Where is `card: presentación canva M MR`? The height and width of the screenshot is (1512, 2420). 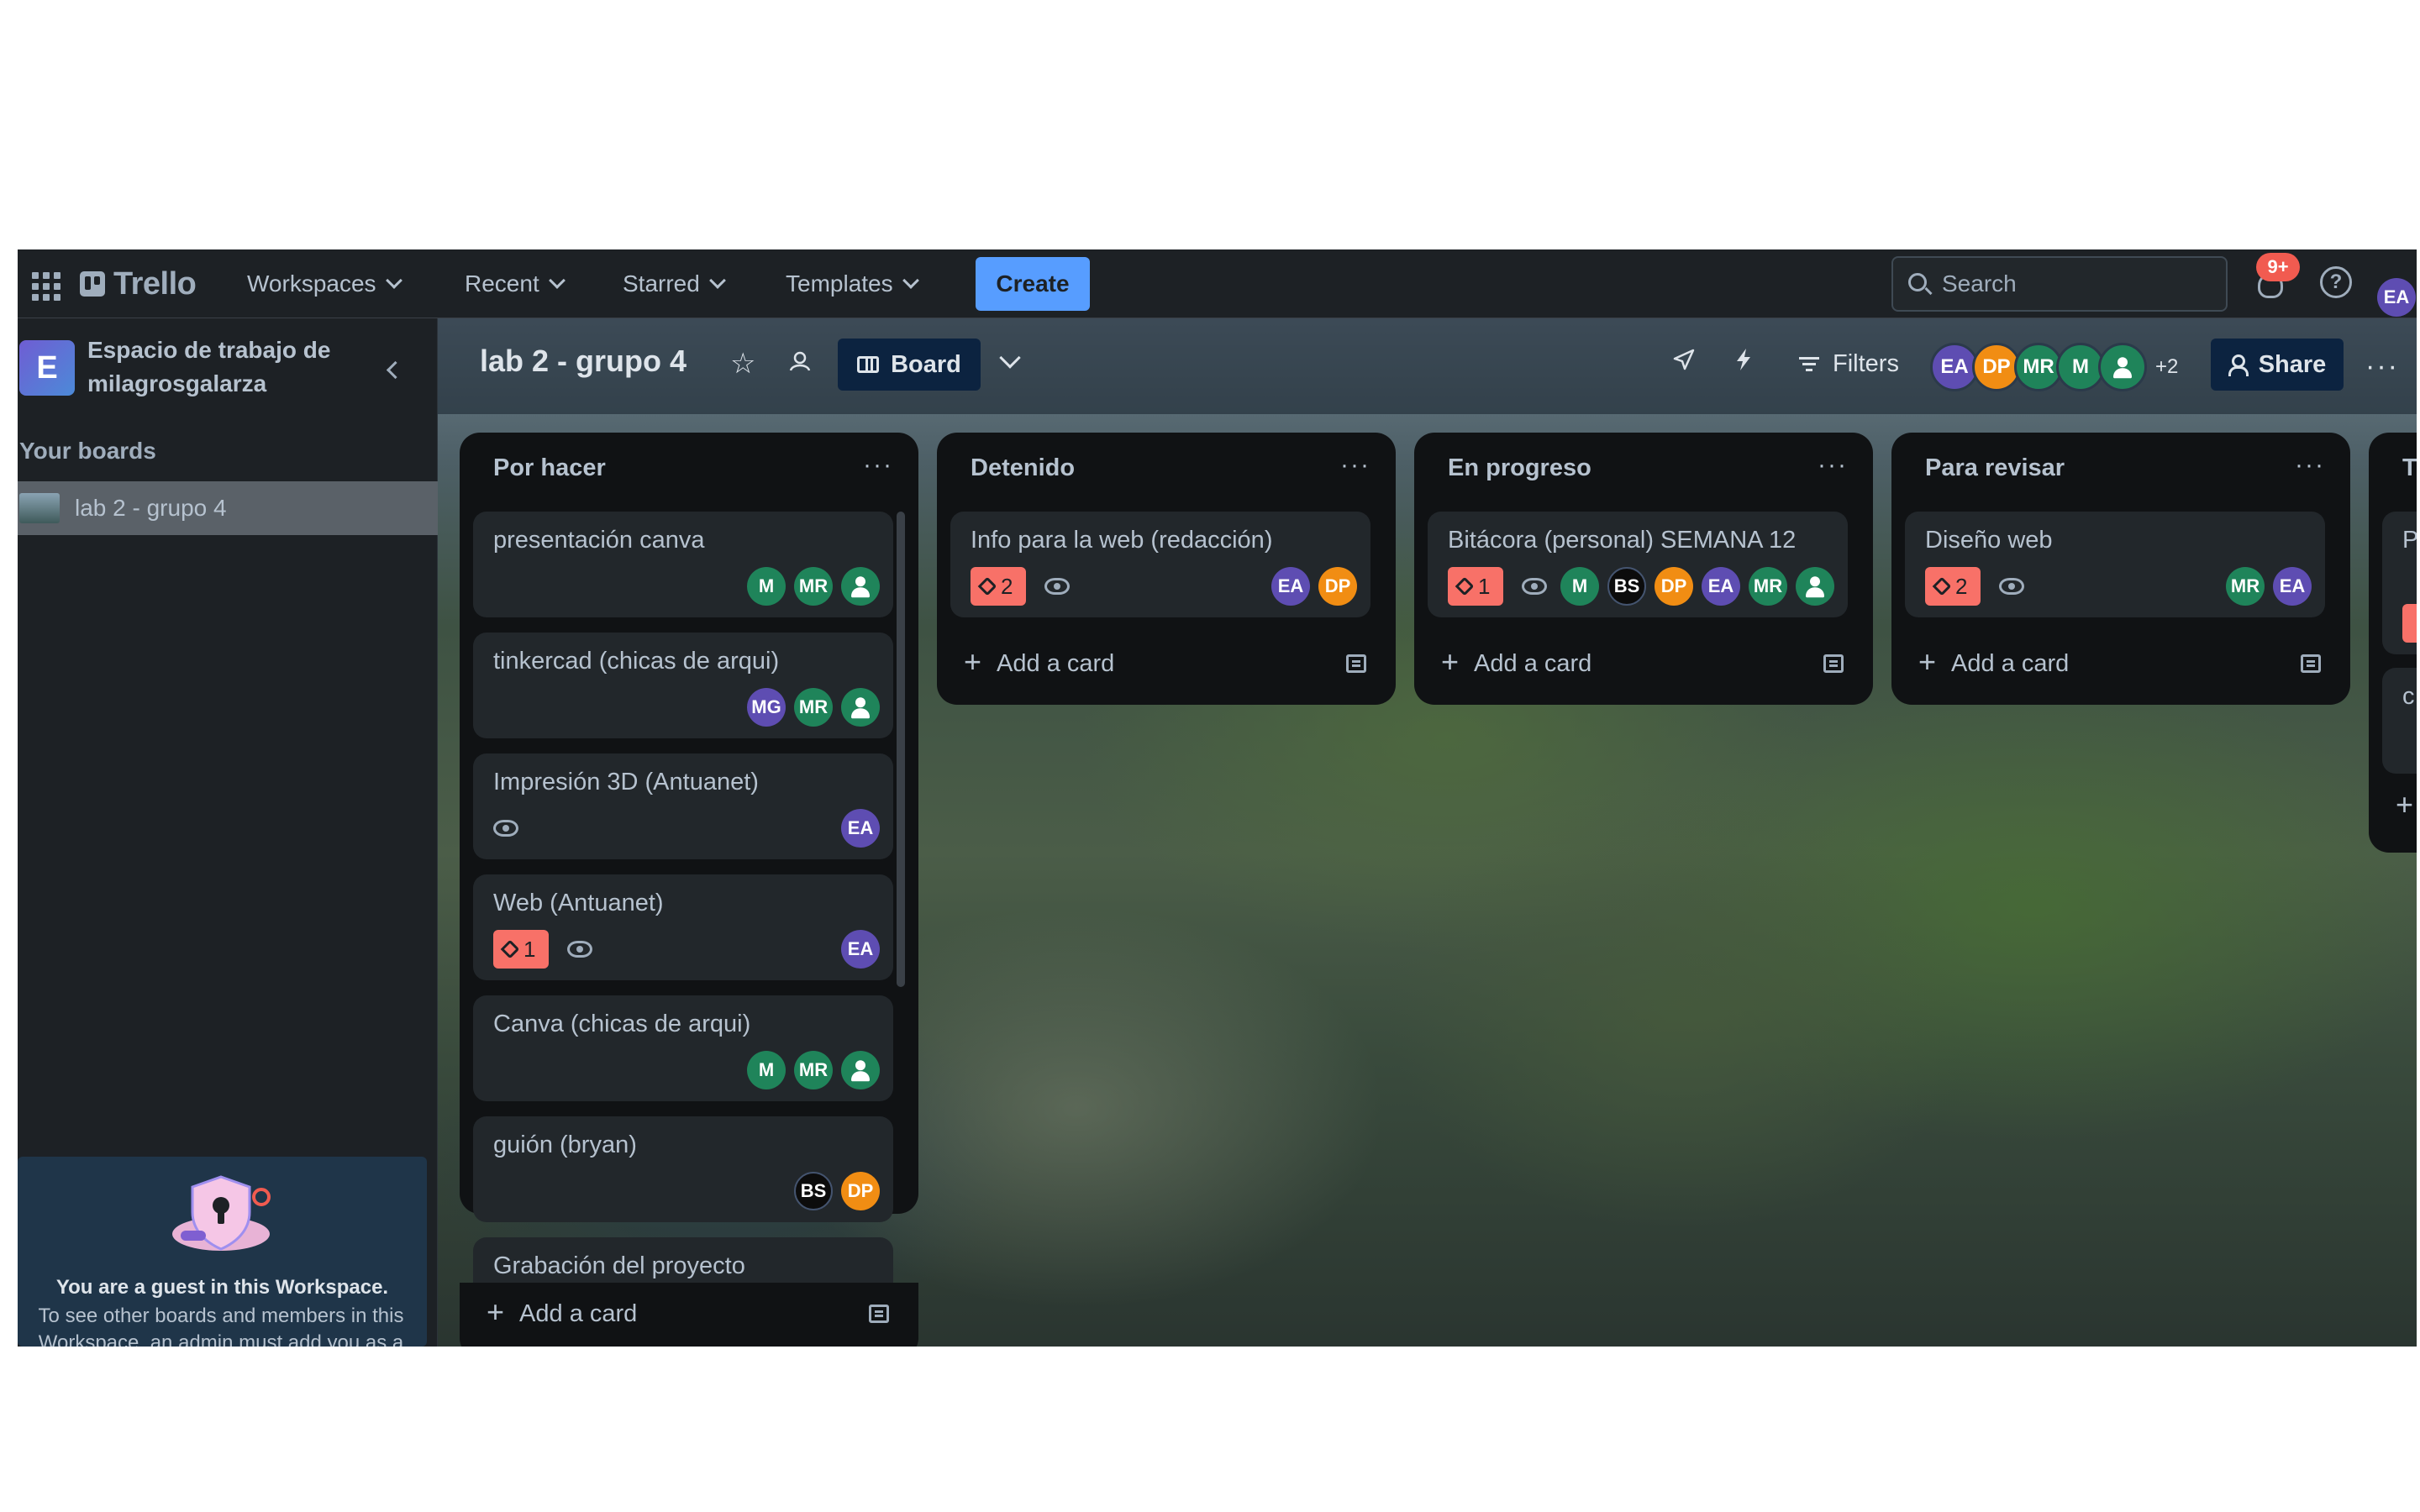
card: presentación canva M MR is located at coordinates (683, 564).